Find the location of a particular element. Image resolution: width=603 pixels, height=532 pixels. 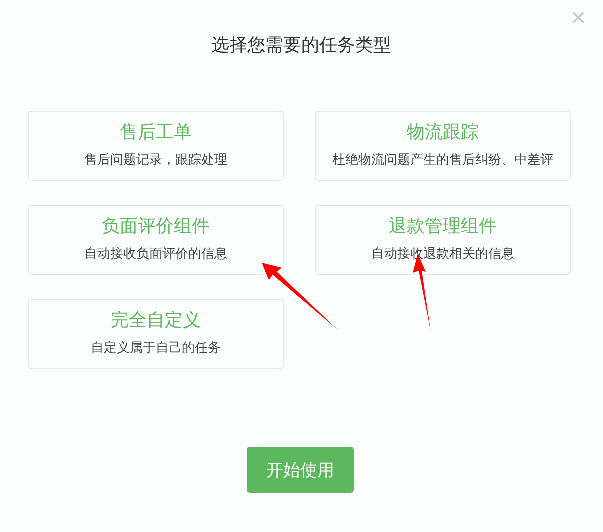

option-title: 完全自定义 is located at coordinates (156, 321).